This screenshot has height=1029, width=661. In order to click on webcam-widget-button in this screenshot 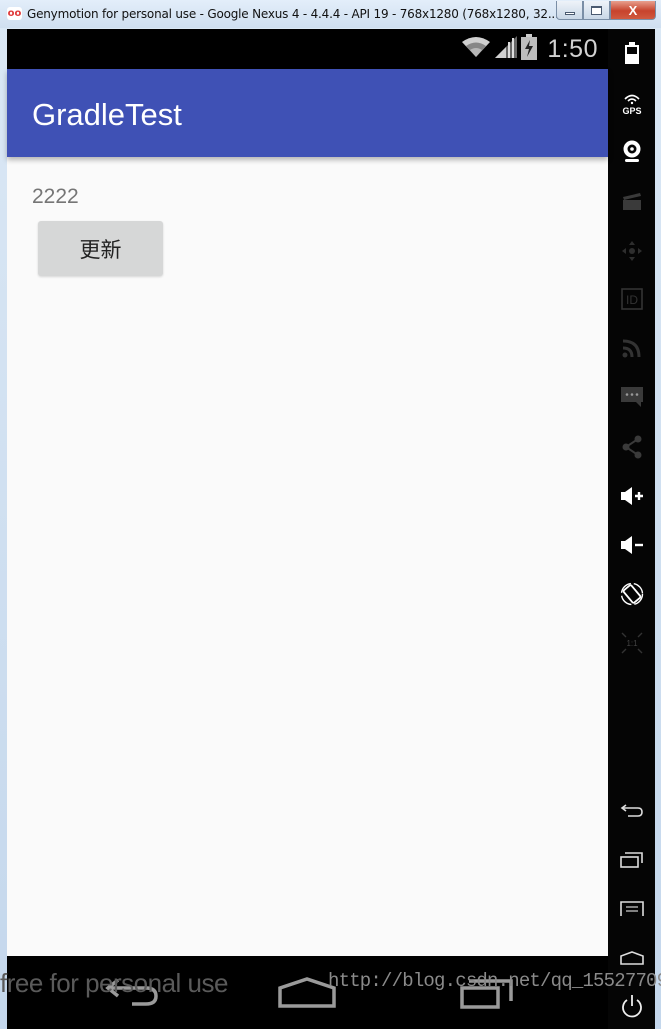, I will do `click(631, 152)`.